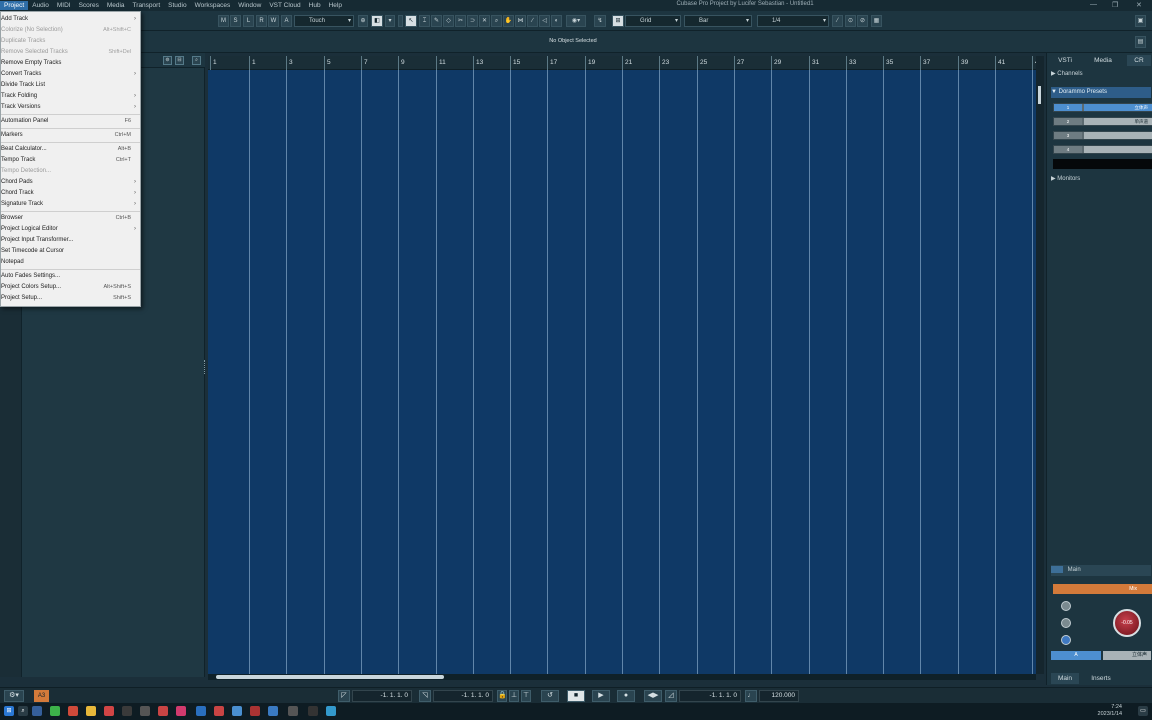 The height and width of the screenshot is (720, 1152). What do you see at coordinates (335, 5) in the screenshot?
I see `menu-help: Help` at bounding box center [335, 5].